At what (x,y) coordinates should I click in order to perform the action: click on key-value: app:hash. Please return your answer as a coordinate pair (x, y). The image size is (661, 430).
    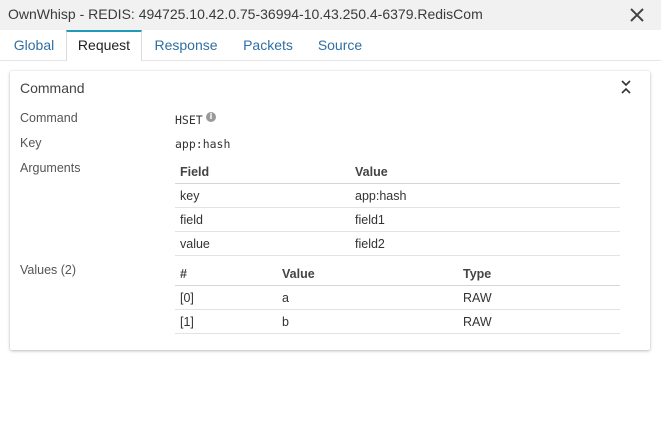
    Looking at the image, I should click on (203, 144).